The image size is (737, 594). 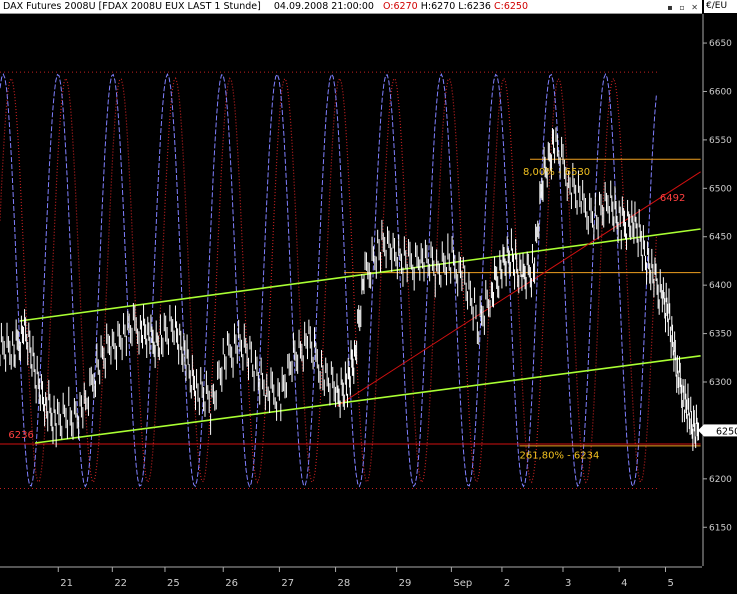 What do you see at coordinates (672, 198) in the screenshot?
I see `annotation-label: 6492` at bounding box center [672, 198].